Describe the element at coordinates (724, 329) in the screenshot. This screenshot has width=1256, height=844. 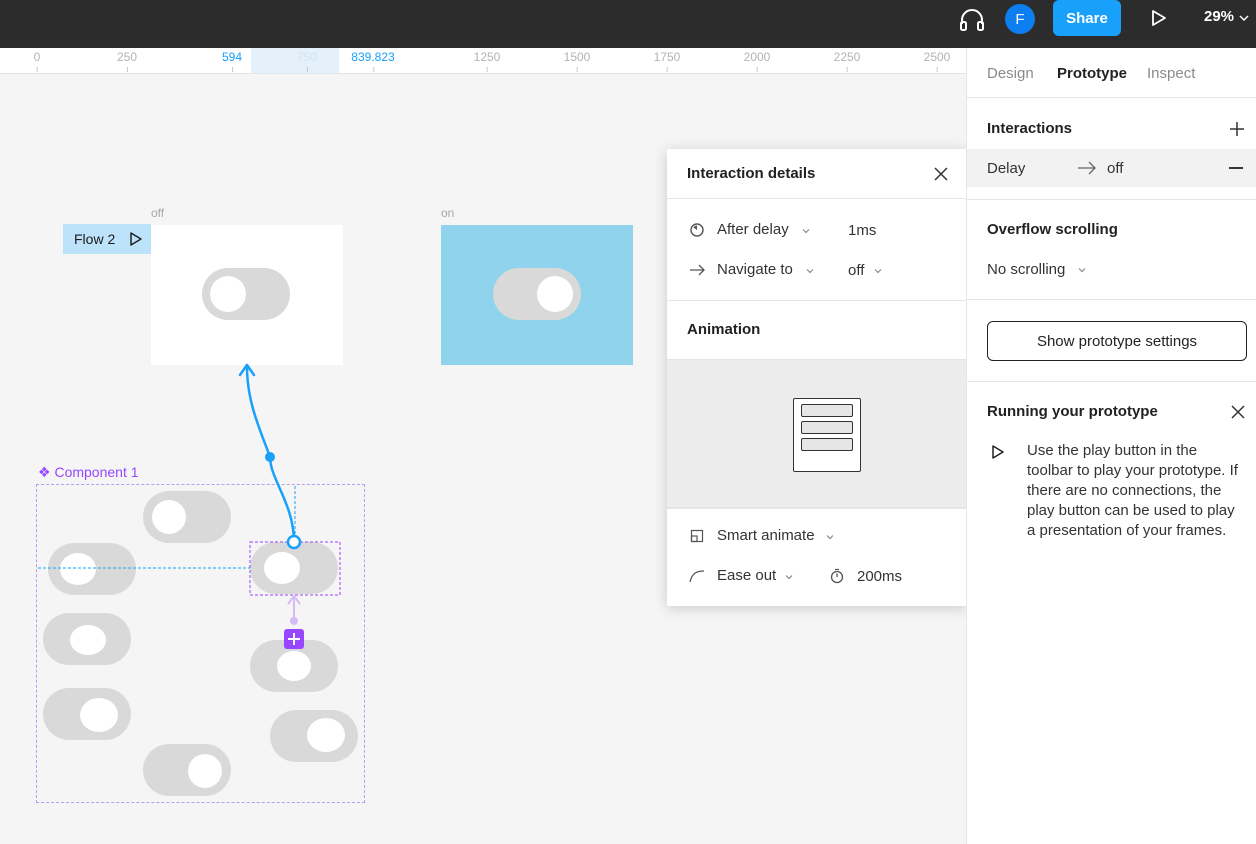
I see `animation-section-title: Animation` at that location.